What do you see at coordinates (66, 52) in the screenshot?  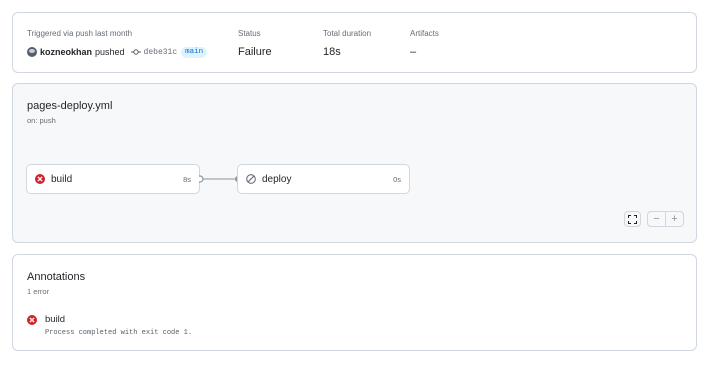 I see `actor-link: kozneokhan` at bounding box center [66, 52].